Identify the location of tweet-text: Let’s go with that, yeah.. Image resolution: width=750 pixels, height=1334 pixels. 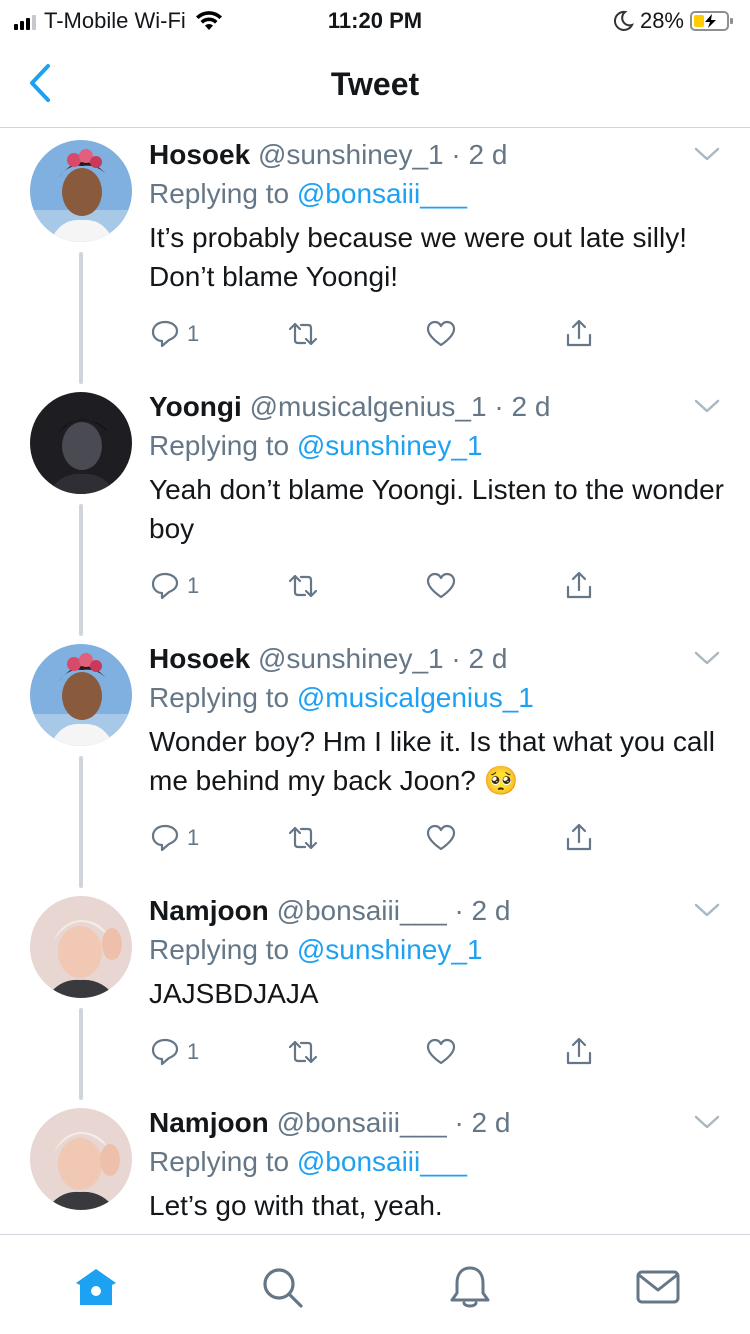
(296, 1205).